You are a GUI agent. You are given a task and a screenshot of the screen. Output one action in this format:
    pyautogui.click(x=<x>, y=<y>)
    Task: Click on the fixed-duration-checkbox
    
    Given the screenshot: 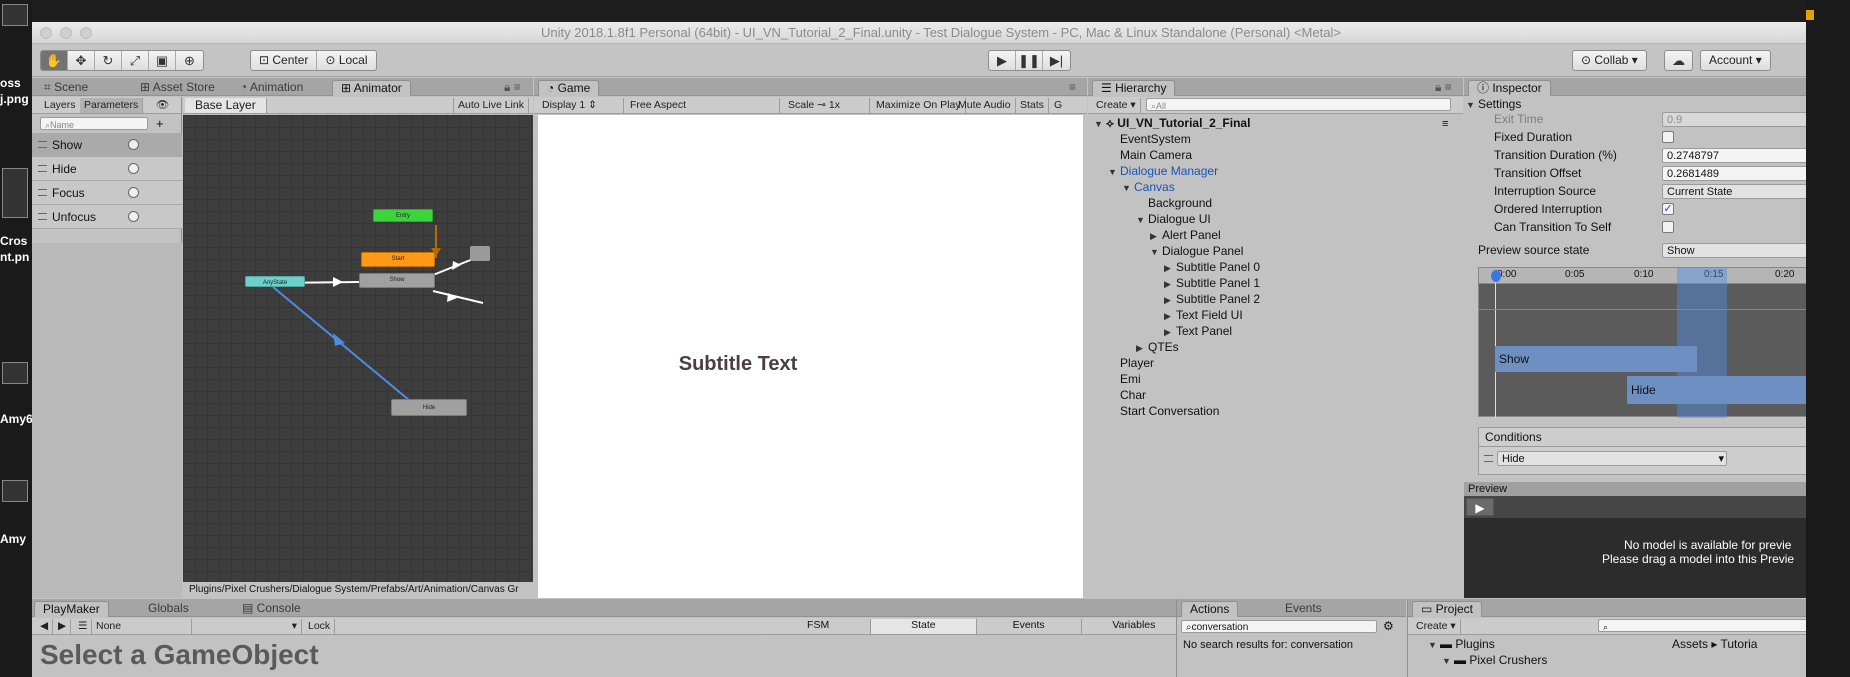 What is the action you would take?
    pyautogui.click(x=1668, y=137)
    